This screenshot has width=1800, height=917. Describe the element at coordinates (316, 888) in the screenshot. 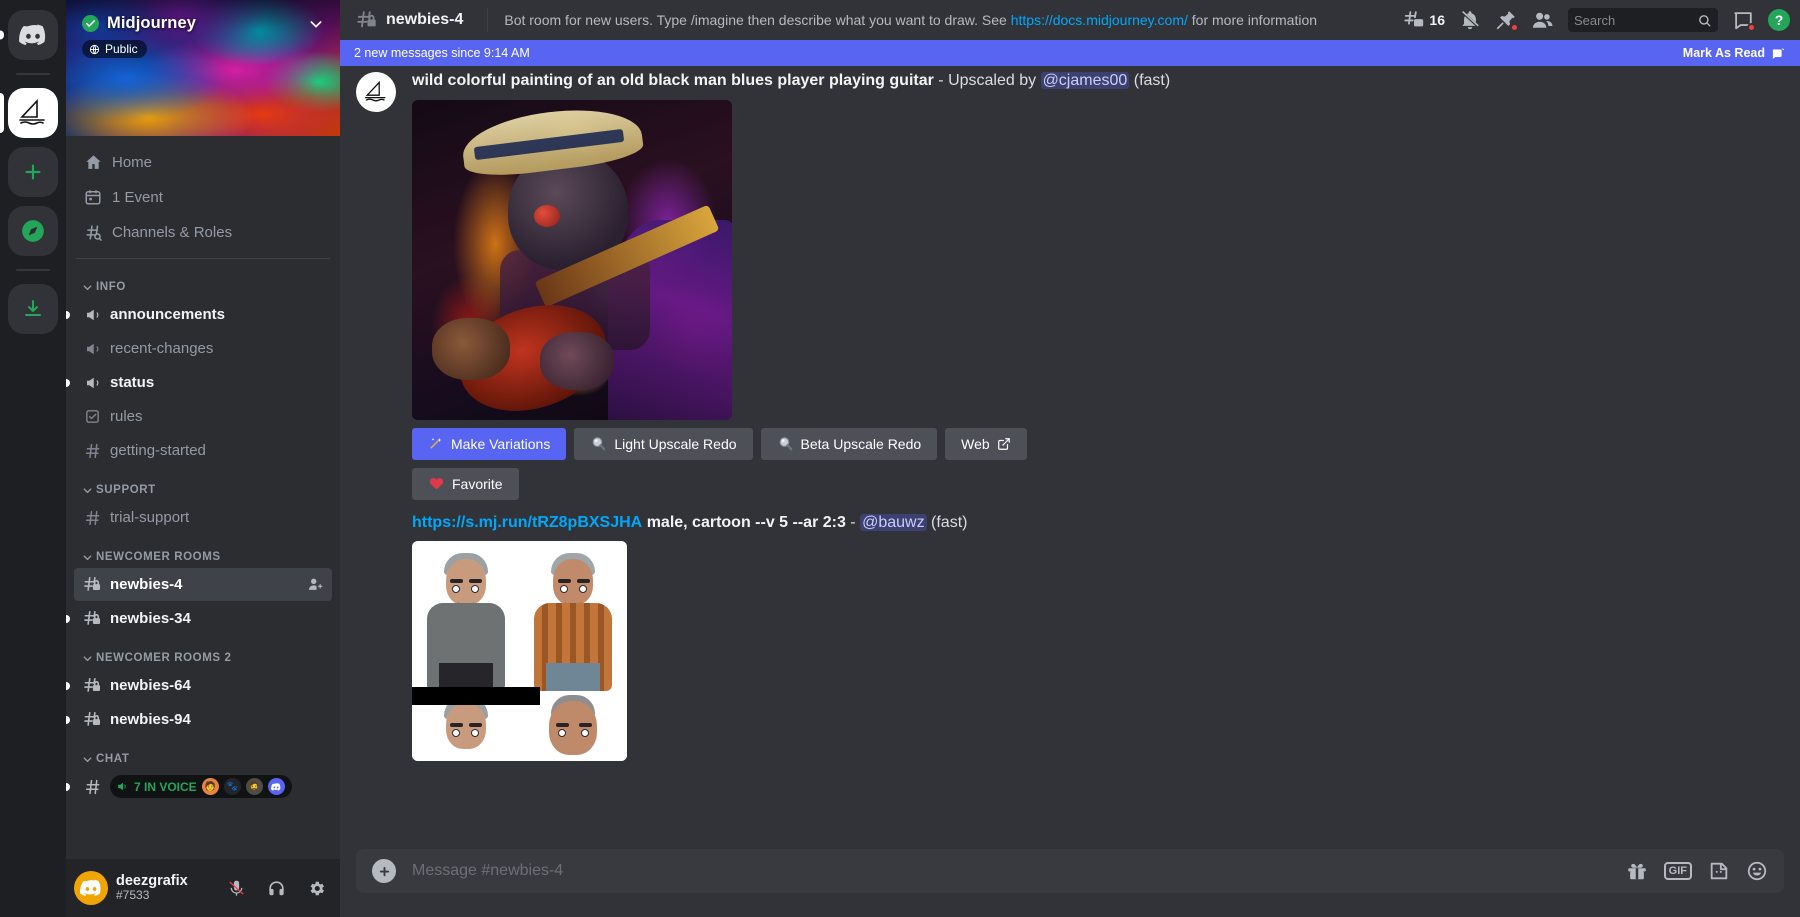

I see `settings-icon` at that location.